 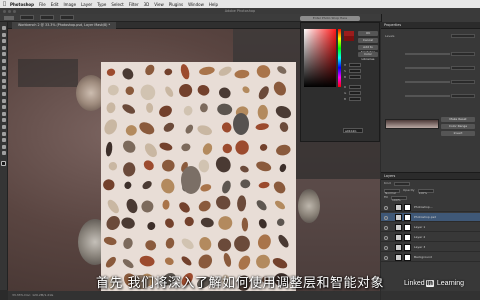 I want to click on menu-select: Select, so click(x=117, y=4).